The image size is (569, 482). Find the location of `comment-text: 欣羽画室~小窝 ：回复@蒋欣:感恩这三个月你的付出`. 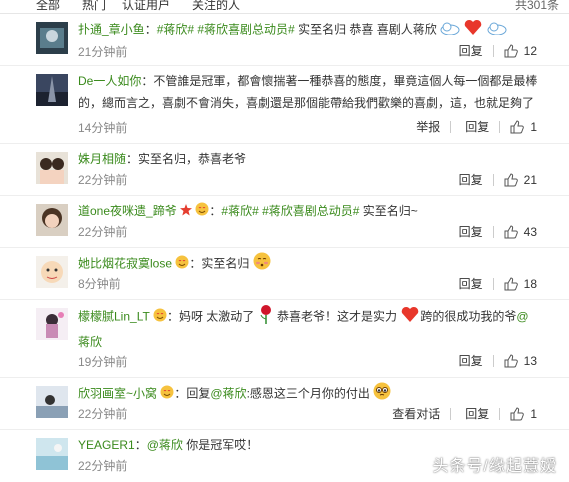

comment-text: 欣羽画室~小窝 ：回复@蒋欣:感恩这三个月你的付出 is located at coordinates (308, 394).